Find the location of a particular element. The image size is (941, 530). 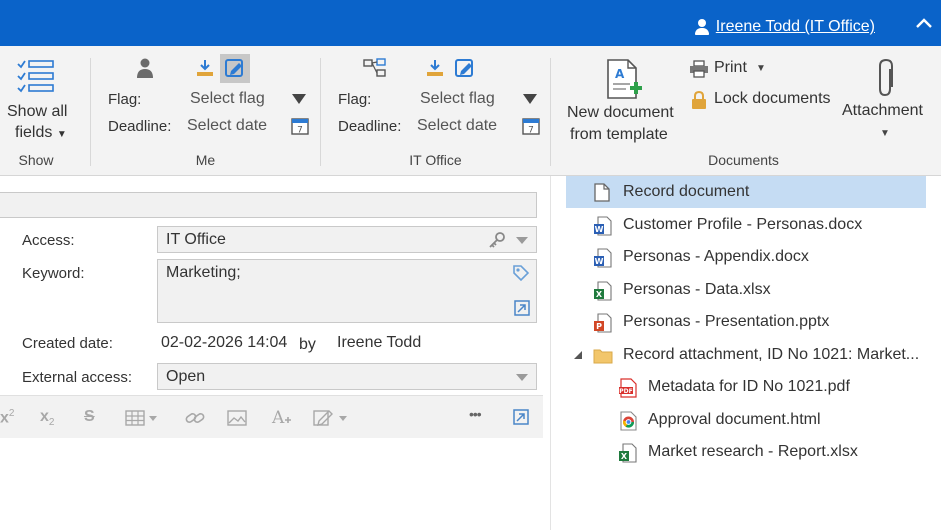

document-template-icon: A is located at coordinates (624, 79).